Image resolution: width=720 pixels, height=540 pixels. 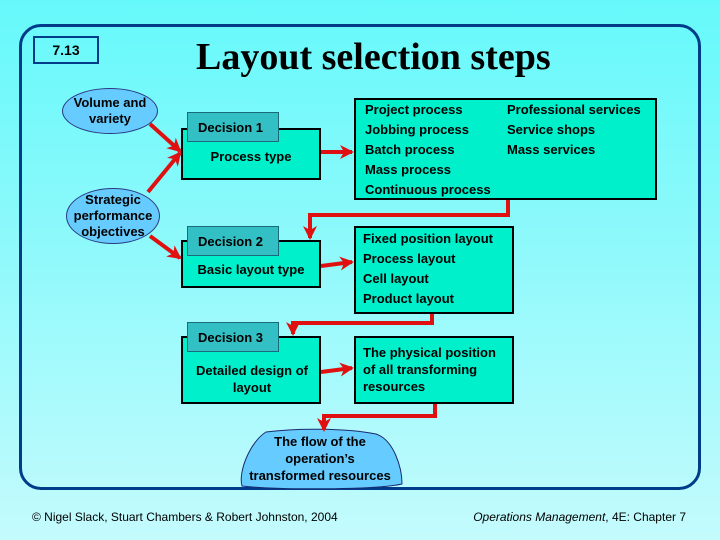 What do you see at coordinates (164, 172) in the screenshot?
I see `arrow-strategic-to-decision1` at bounding box center [164, 172].